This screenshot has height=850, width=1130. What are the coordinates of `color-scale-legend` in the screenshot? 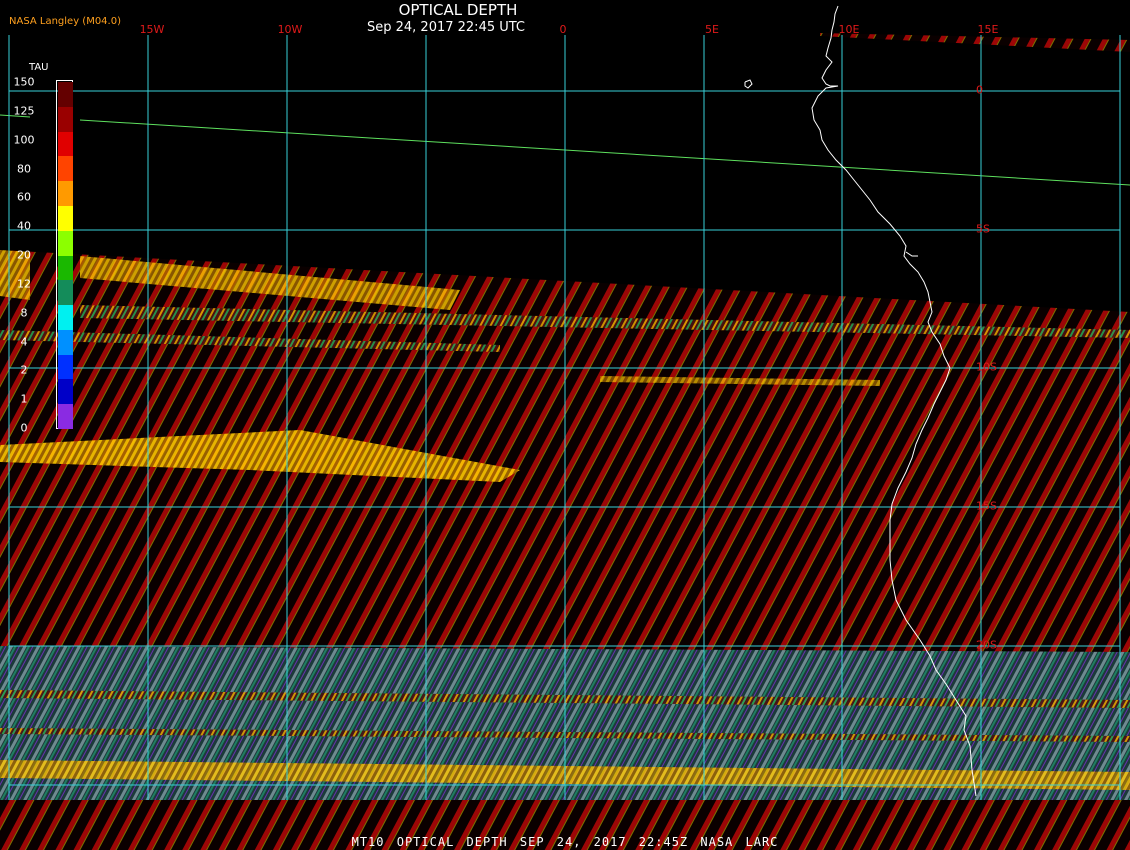 It's located at (64, 255).